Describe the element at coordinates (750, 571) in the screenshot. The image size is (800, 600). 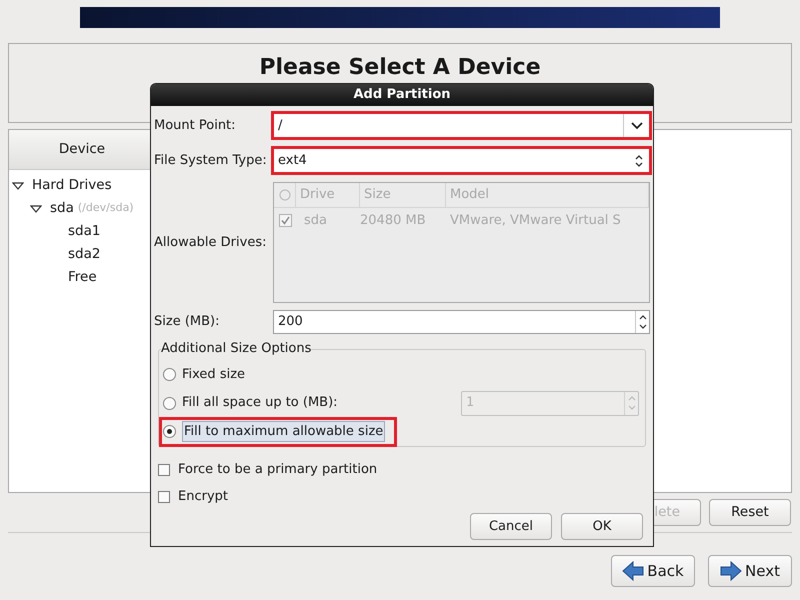
I see `next-button: Next` at that location.